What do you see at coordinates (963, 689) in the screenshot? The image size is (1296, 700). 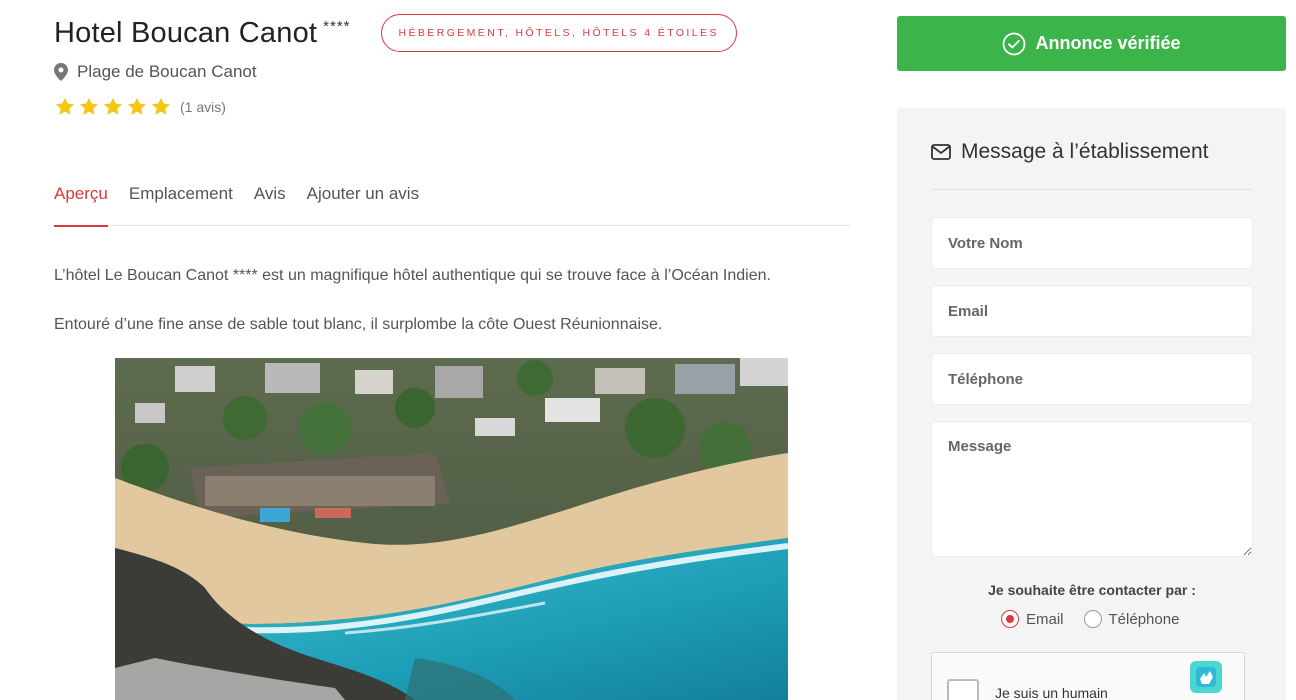 I see `captcha-checkbox` at bounding box center [963, 689].